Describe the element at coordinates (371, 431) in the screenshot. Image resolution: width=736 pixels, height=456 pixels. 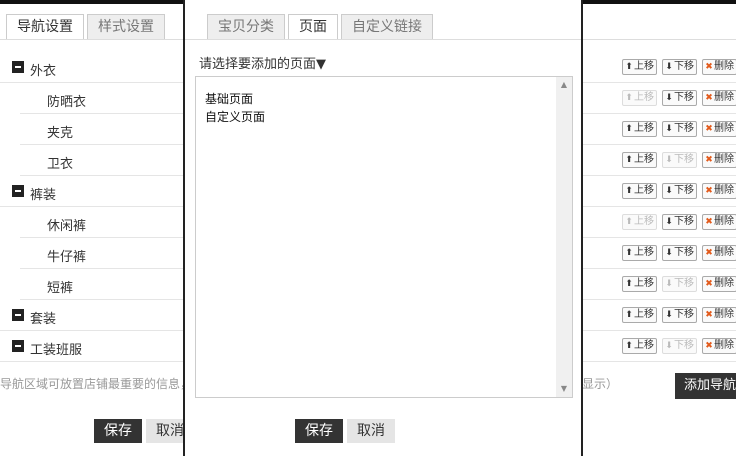
I see `dialog-cancel-button: 取消` at that location.